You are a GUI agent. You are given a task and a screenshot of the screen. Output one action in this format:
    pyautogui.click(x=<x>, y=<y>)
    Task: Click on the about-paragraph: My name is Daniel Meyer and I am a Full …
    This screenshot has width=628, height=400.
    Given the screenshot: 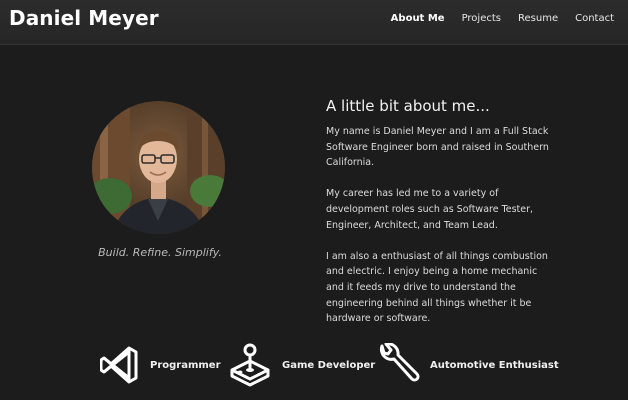 What is the action you would take?
    pyautogui.click(x=437, y=147)
    